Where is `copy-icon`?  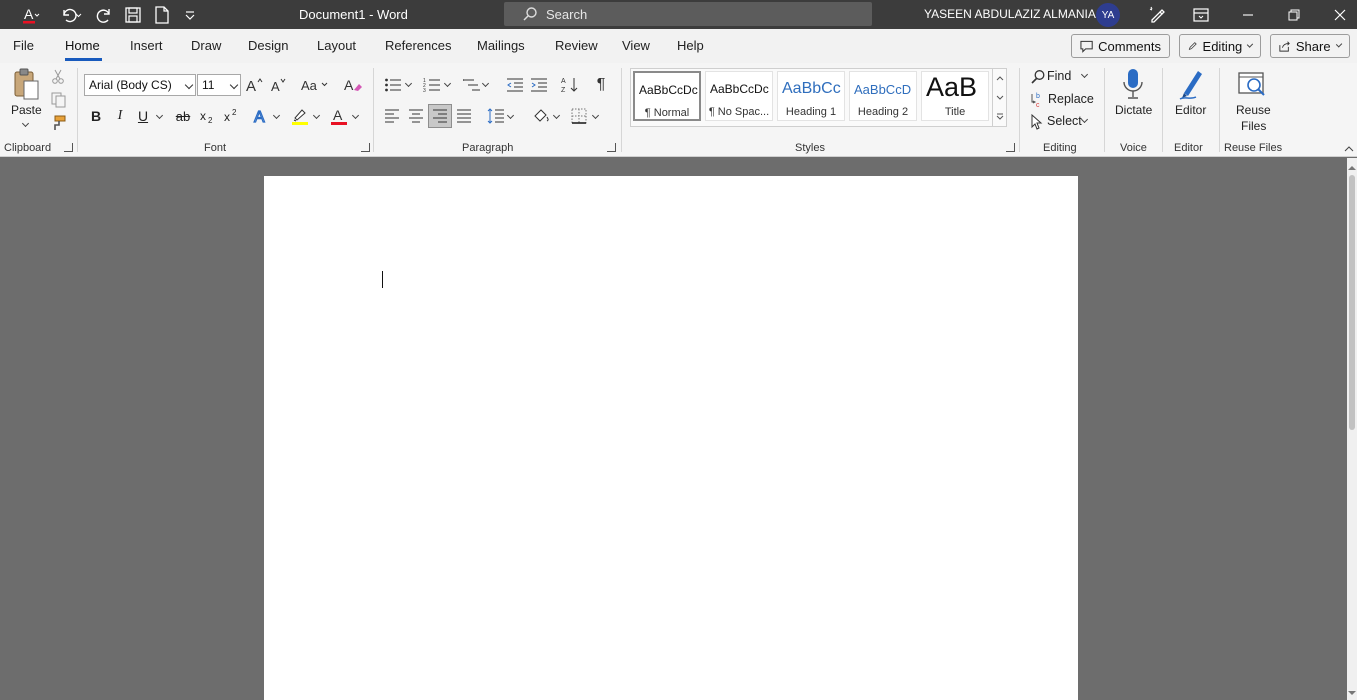
copy-icon is located at coordinates (58, 100).